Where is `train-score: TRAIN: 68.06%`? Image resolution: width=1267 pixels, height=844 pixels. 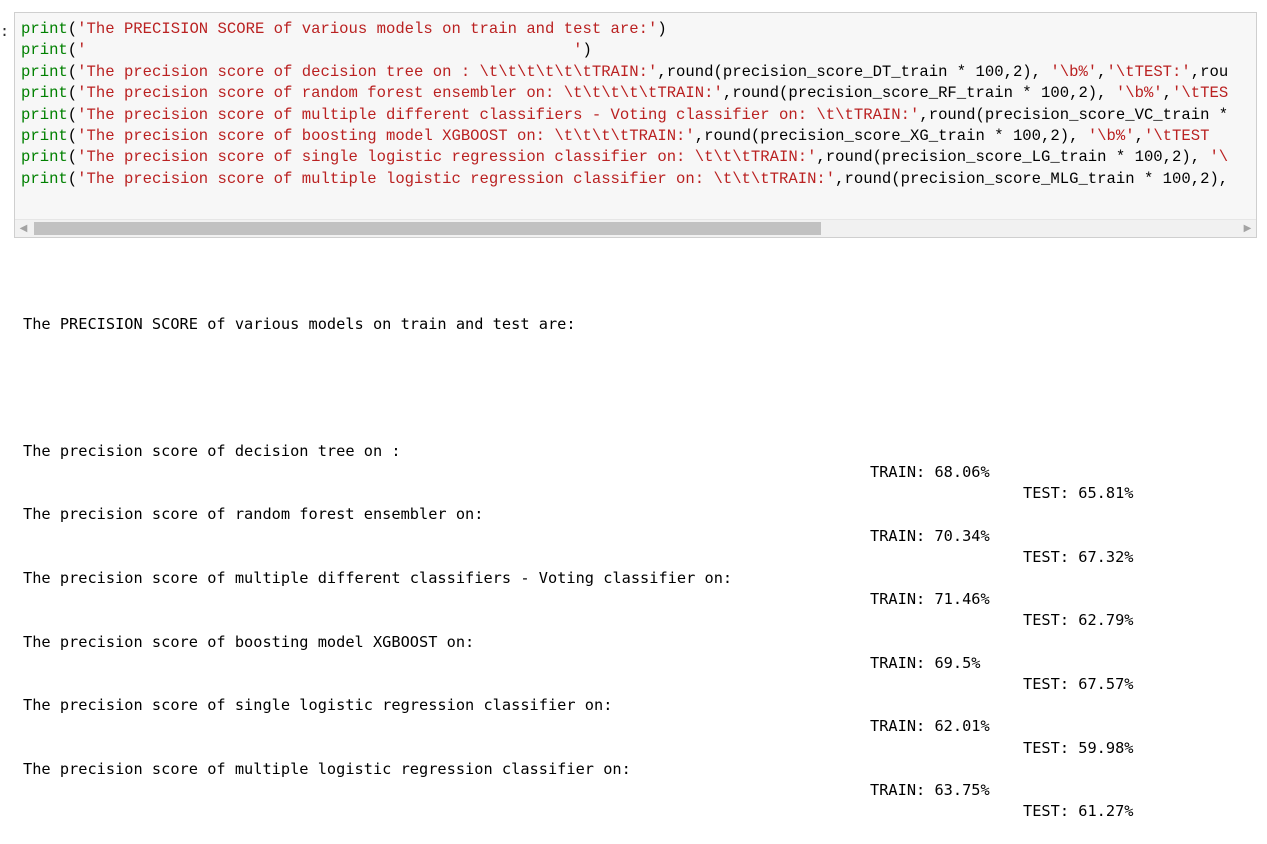
train-score: TRAIN: 68.06% is located at coordinates (930, 472).